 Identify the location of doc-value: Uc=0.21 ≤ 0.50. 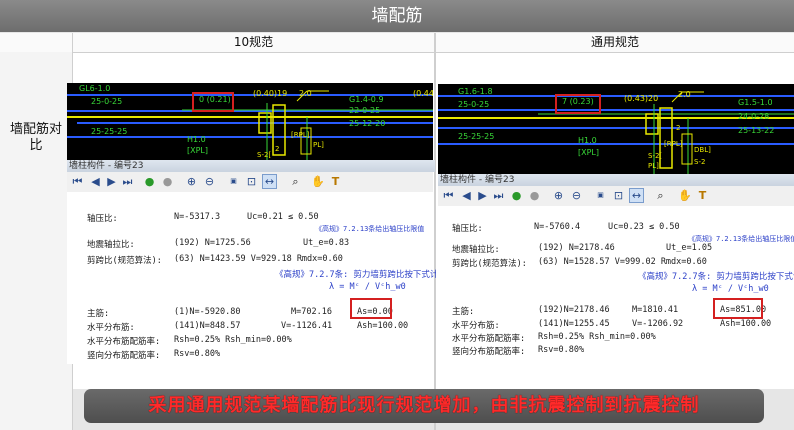
(283, 217).